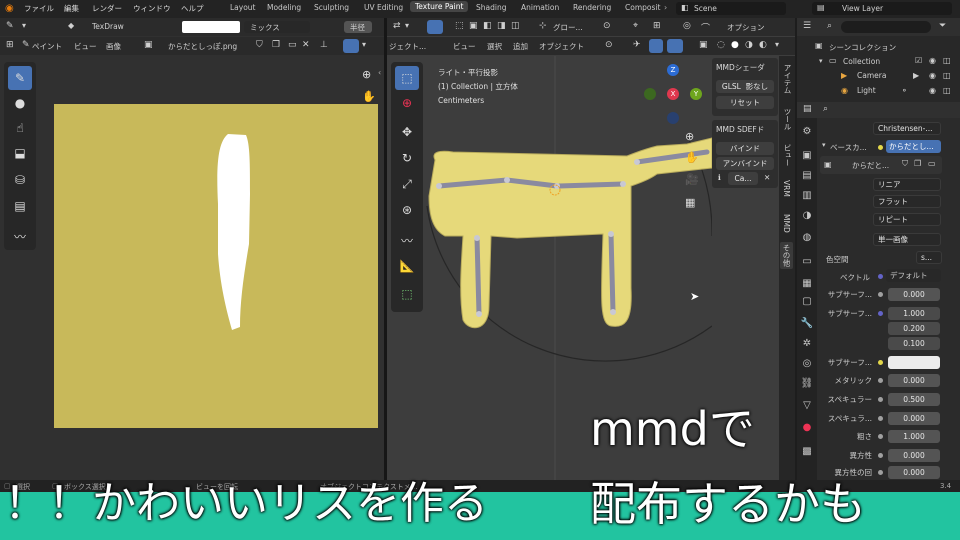 The image size is (960, 540). I want to click on snap-target-icon: ⊞, so click(657, 26).